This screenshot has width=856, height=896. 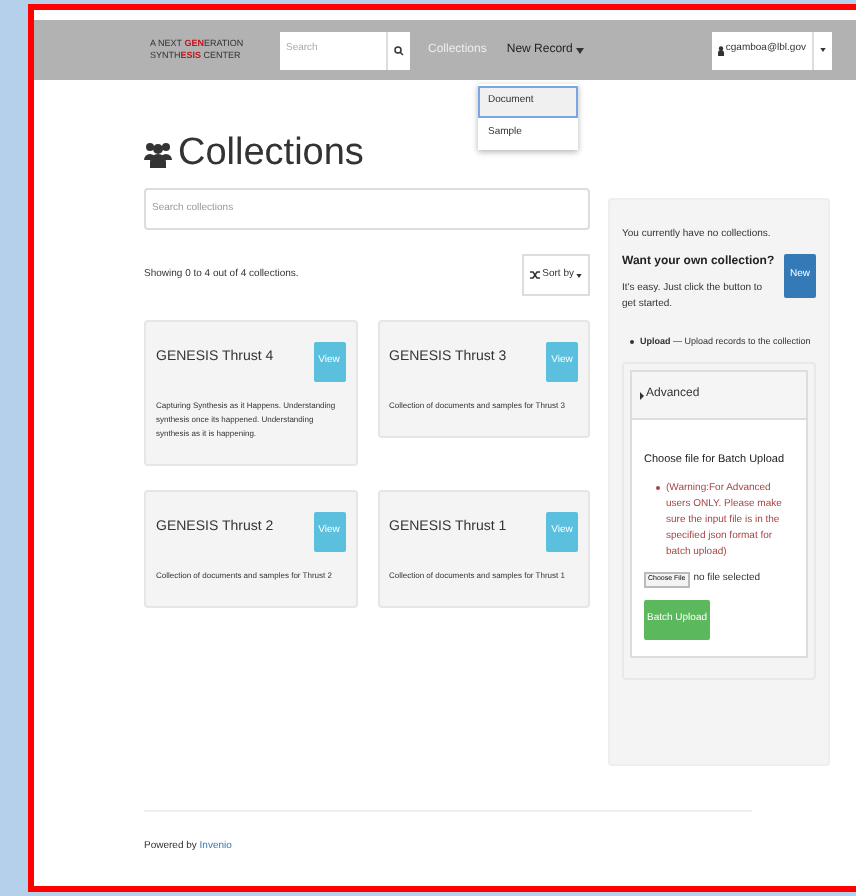 I want to click on search-button, so click(x=398, y=50).